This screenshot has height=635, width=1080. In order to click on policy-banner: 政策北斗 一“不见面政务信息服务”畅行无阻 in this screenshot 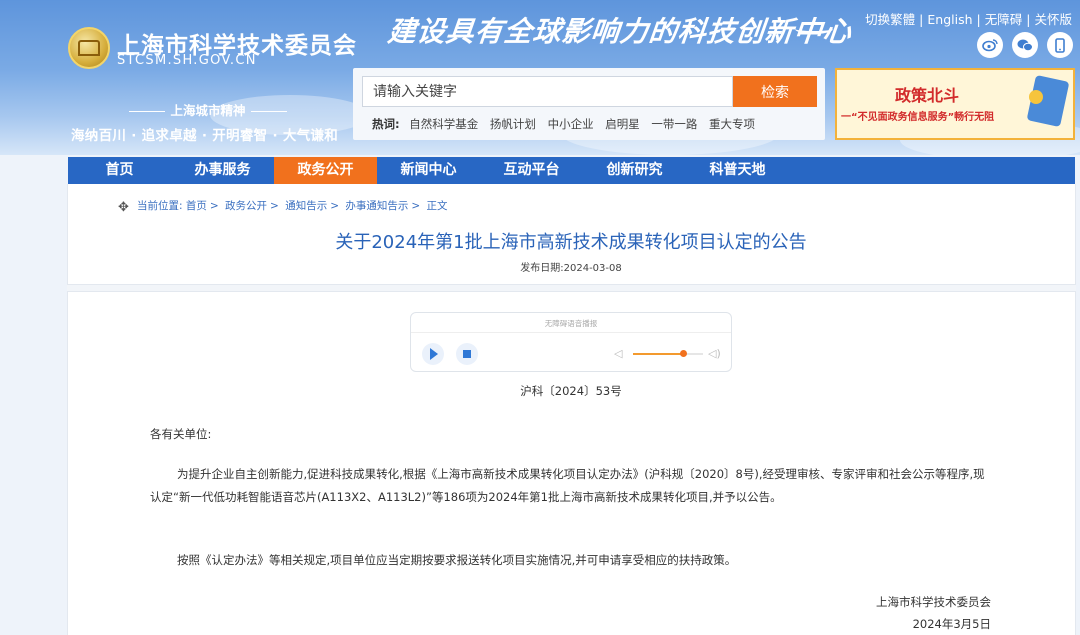, I will do `click(955, 104)`.